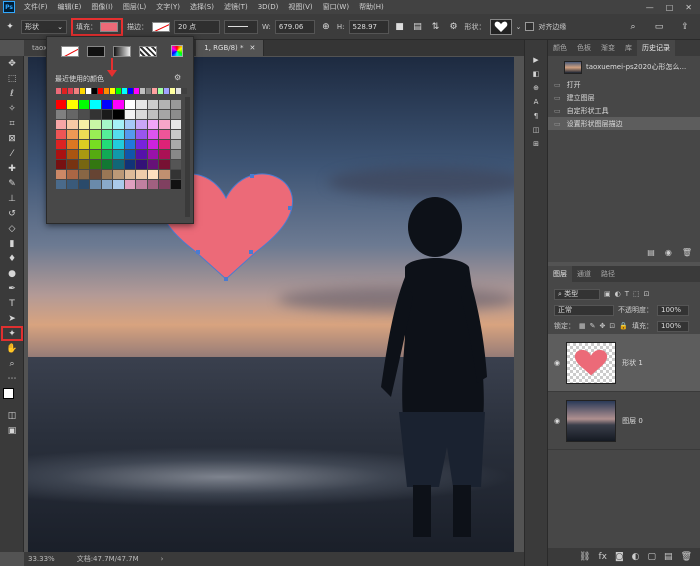 This screenshot has width=700, height=566. Describe the element at coordinates (230, 48) in the screenshot. I see `doc-tab-active: 1, RGB/8) * ✕` at that location.